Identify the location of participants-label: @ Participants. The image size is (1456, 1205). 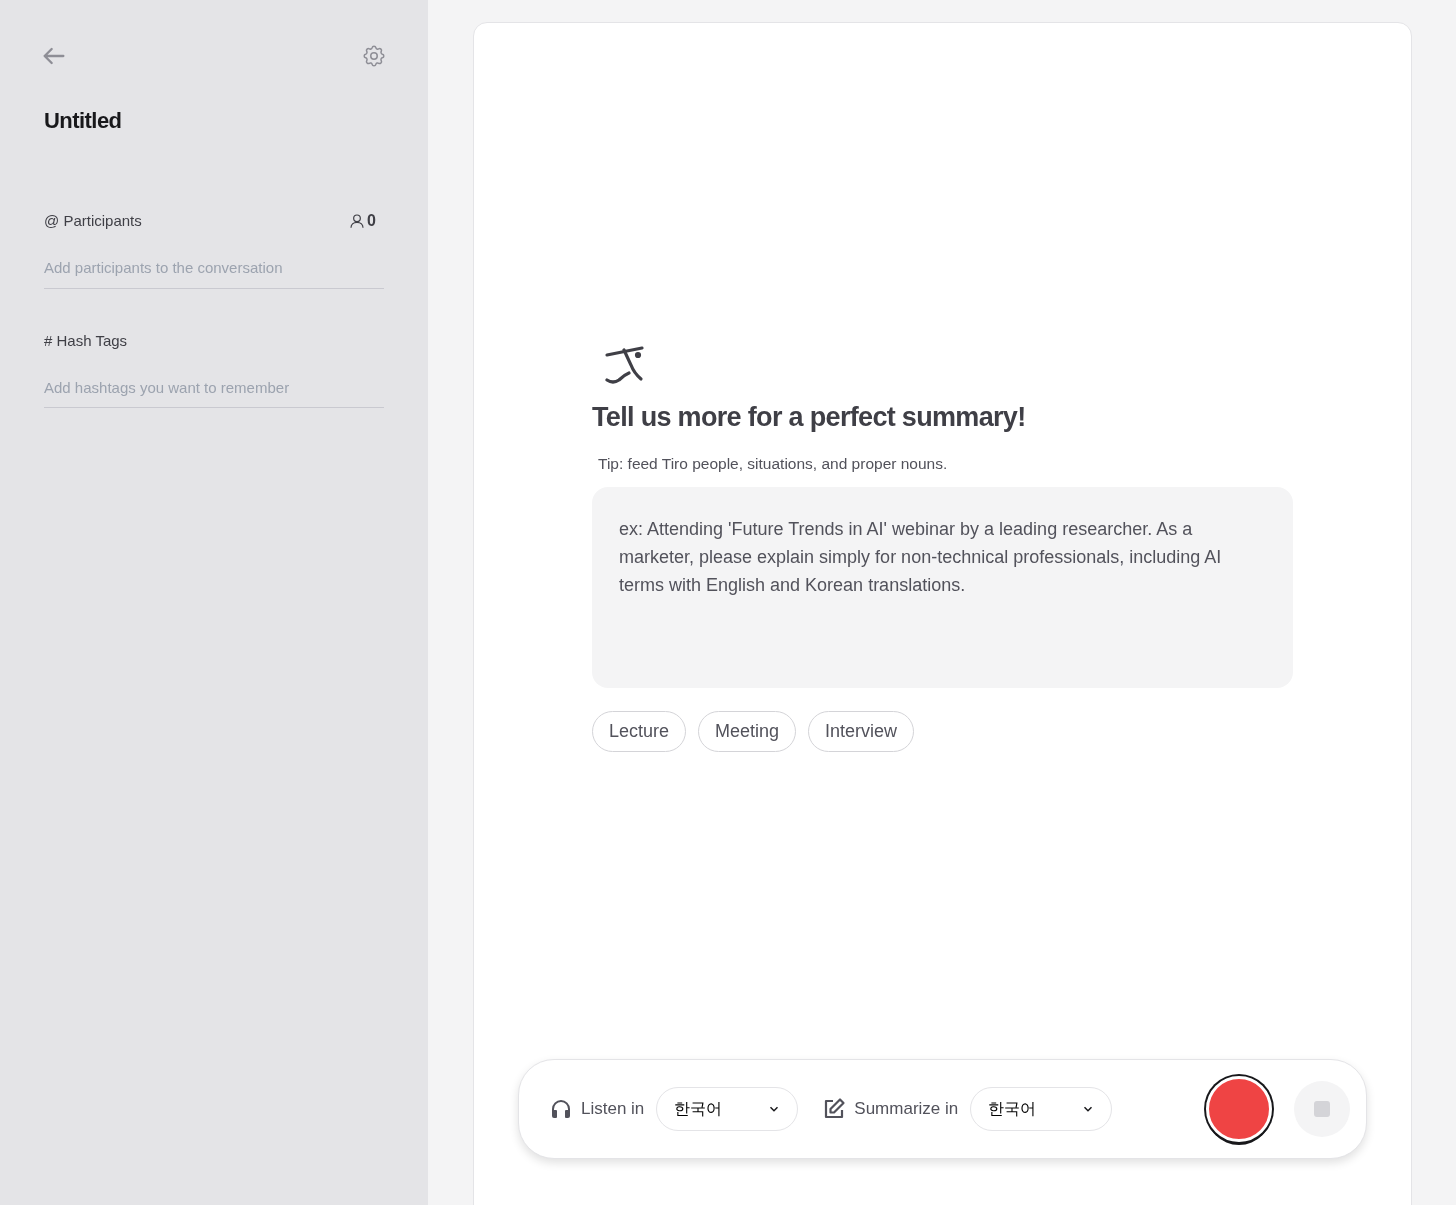
(93, 220).